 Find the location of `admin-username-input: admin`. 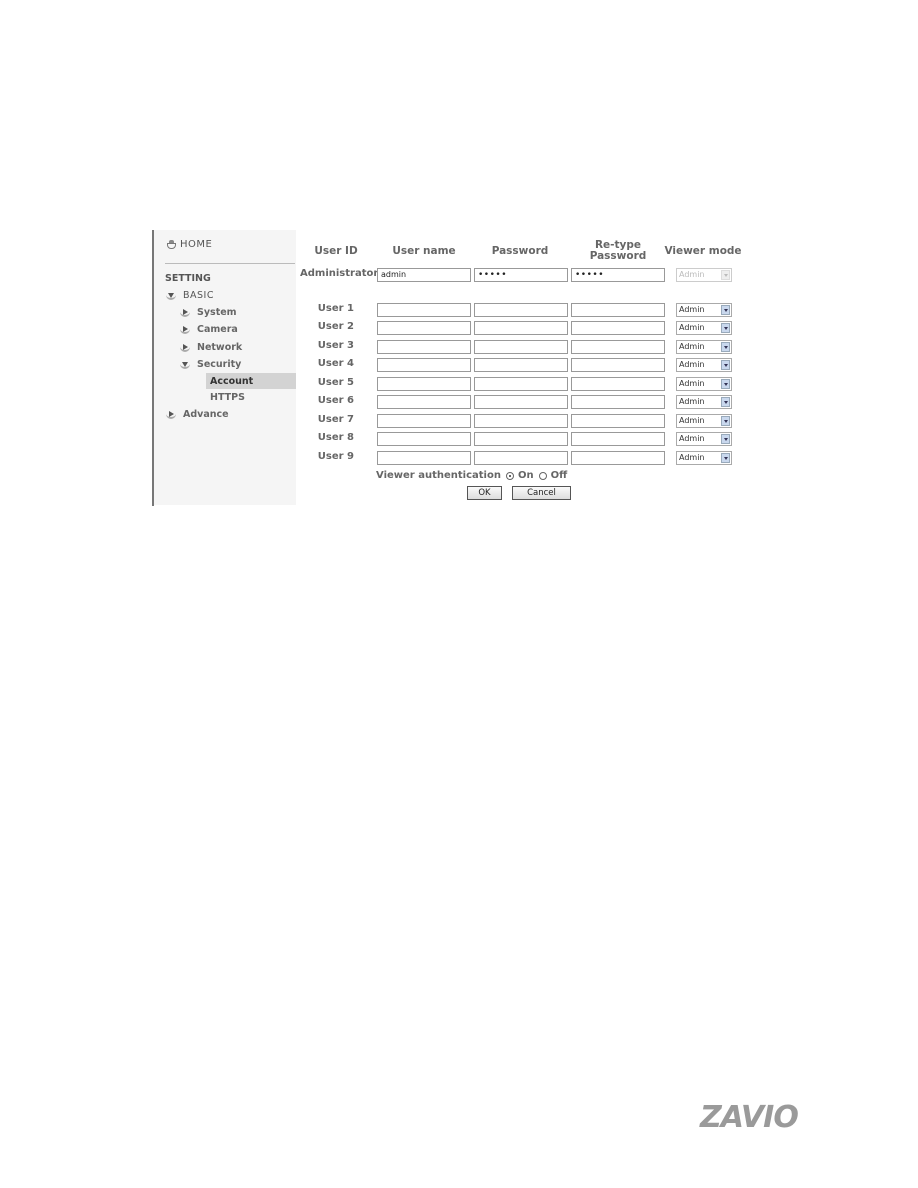

admin-username-input: admin is located at coordinates (424, 275).